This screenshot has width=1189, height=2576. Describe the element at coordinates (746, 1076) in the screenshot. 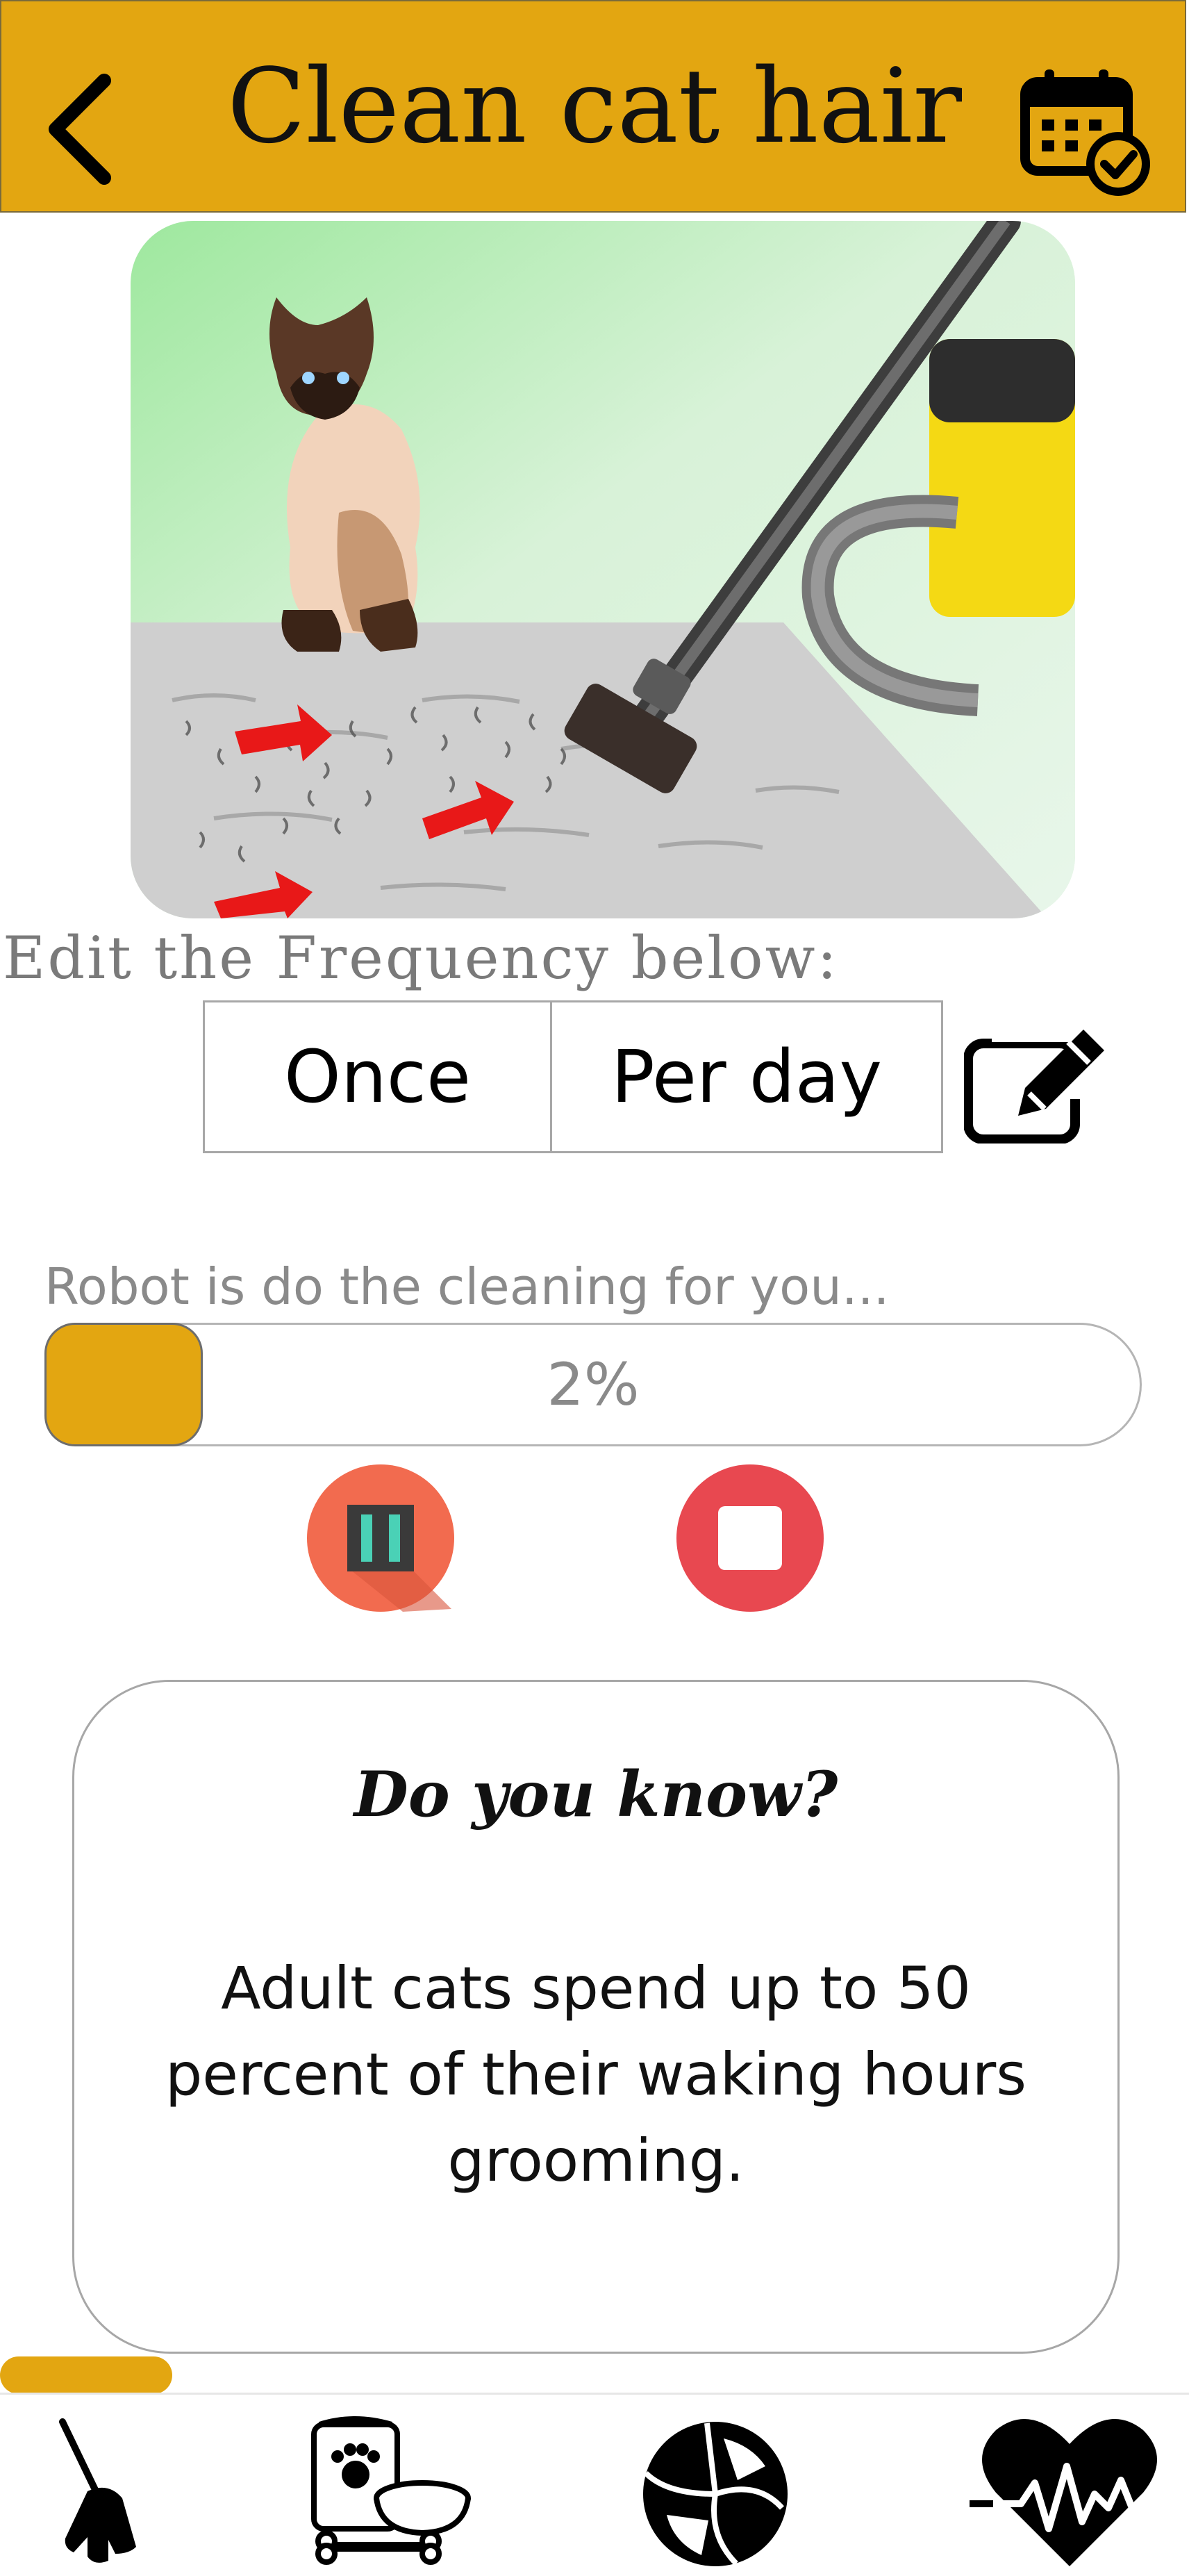

I see `frequency-period: Per day` at that location.